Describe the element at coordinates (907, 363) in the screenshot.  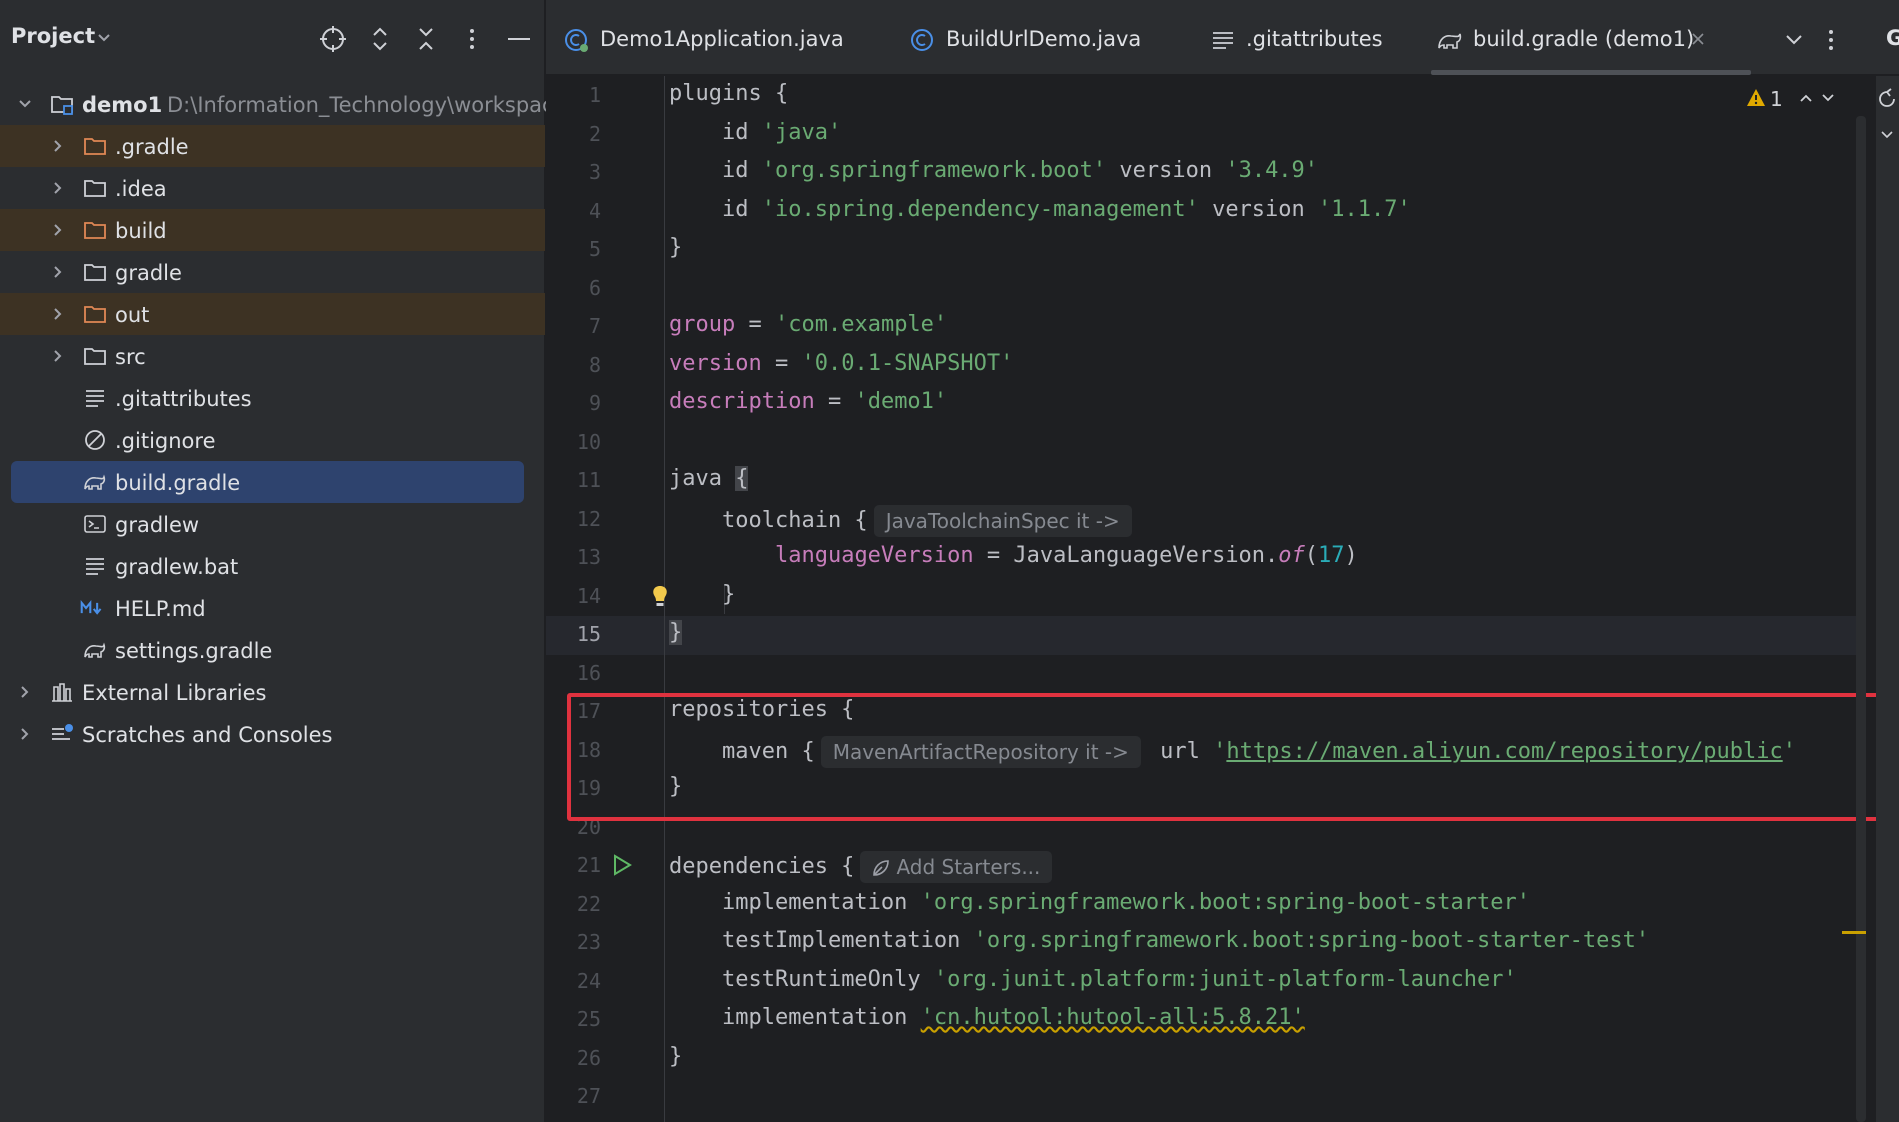
I see `code-string: '0.0.1-SNAPSHOT'` at that location.